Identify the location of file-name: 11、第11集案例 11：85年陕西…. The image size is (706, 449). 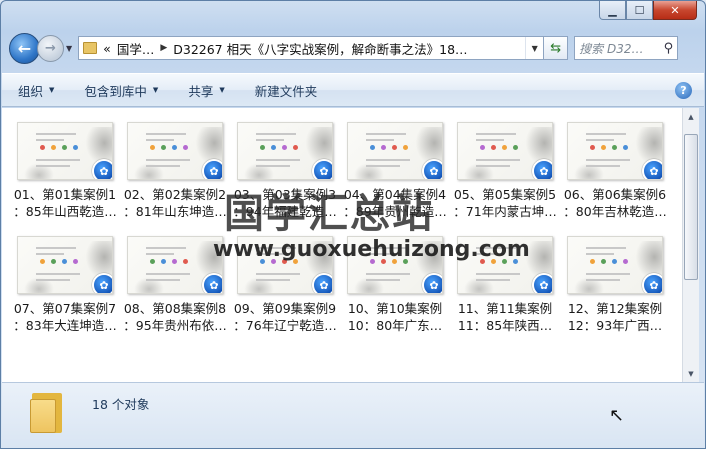
(505, 317).